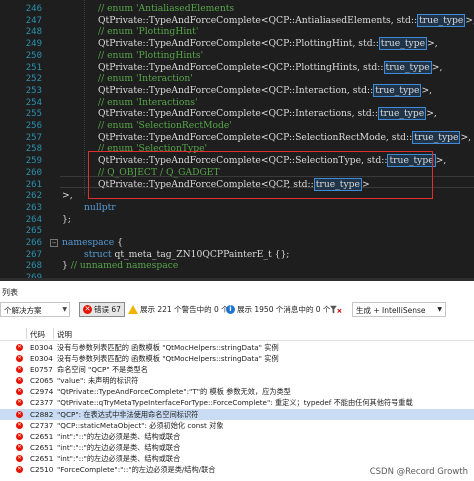 The height and width of the screenshot is (481, 474). What do you see at coordinates (200, 254) in the screenshot?
I see `code-token: qt_meta_tag_ZN10QCPPainterE_t {};` at bounding box center [200, 254].